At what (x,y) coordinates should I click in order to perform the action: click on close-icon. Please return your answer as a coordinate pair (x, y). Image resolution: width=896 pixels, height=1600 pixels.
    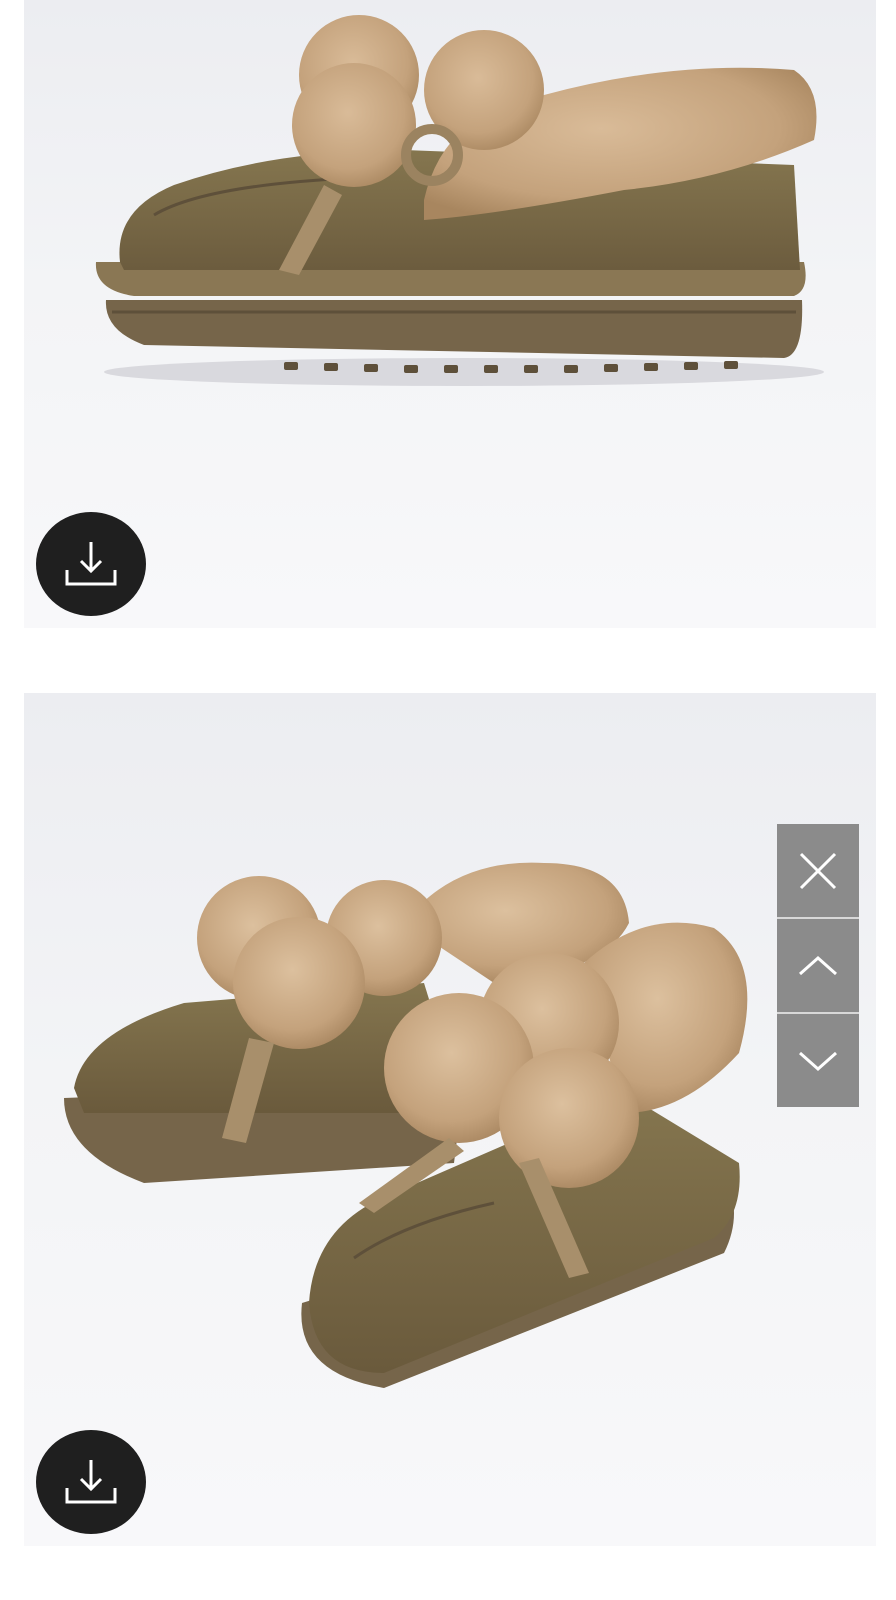
    Looking at the image, I should click on (818, 870).